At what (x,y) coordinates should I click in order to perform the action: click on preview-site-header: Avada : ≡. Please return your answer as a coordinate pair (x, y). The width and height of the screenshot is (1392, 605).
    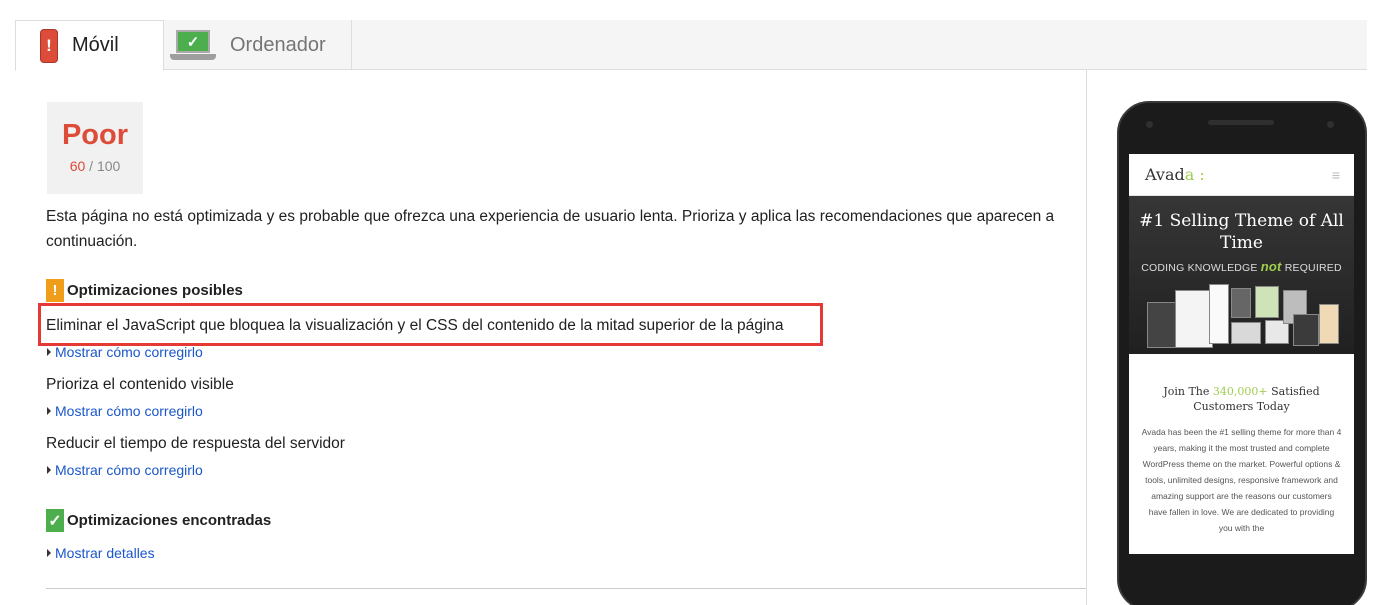
    Looking at the image, I should click on (1241, 175).